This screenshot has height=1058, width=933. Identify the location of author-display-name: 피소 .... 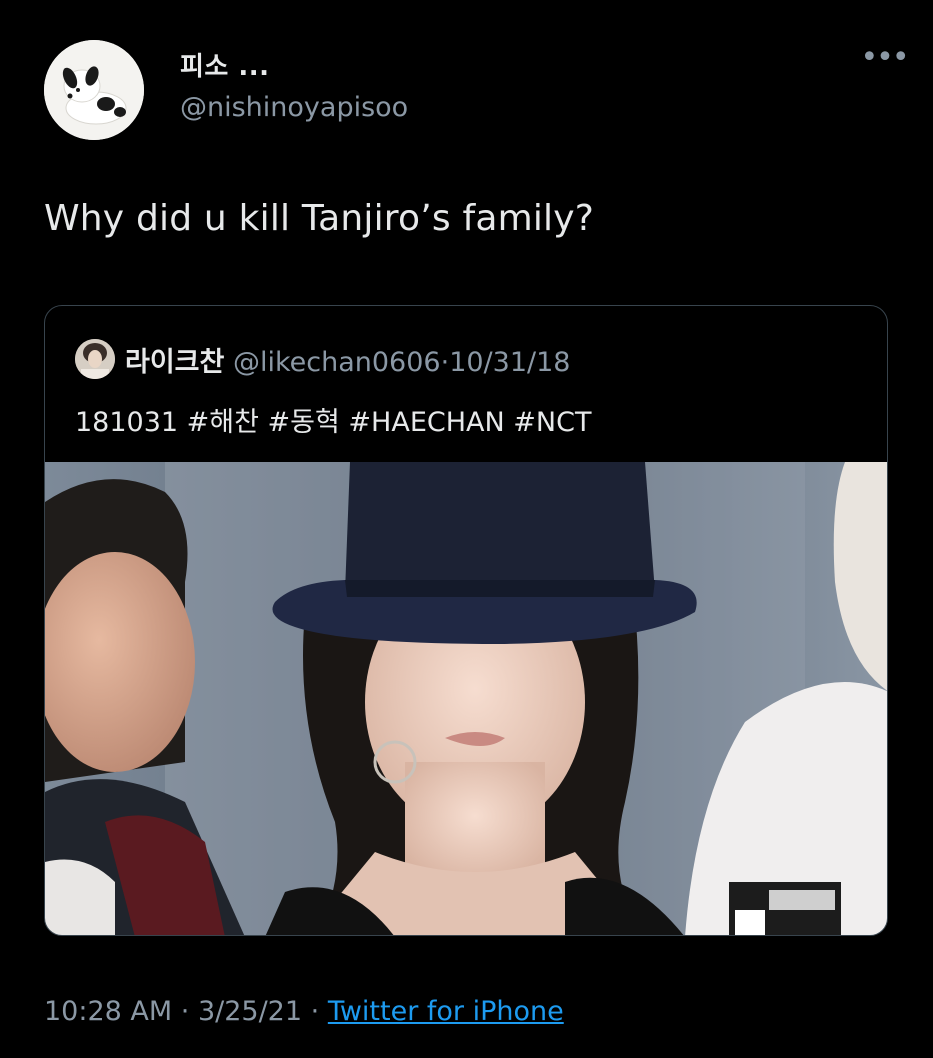
(225, 64).